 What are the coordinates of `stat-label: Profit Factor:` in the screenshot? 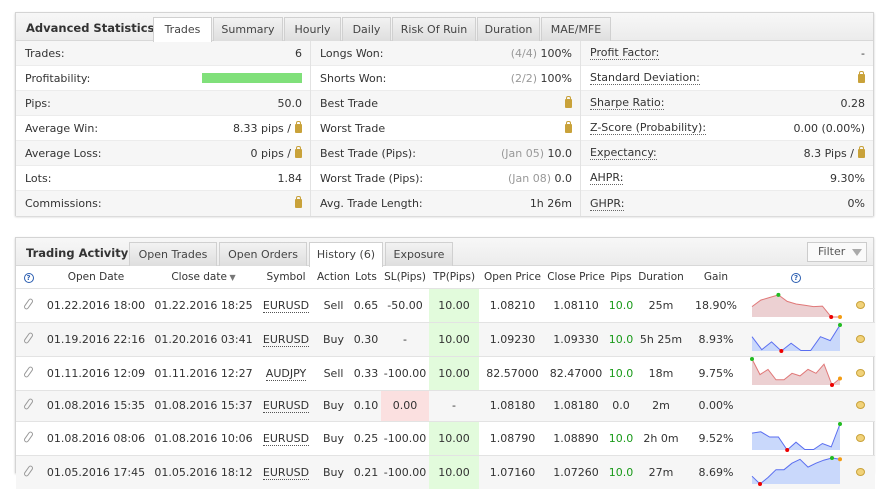 It's located at (625, 53).